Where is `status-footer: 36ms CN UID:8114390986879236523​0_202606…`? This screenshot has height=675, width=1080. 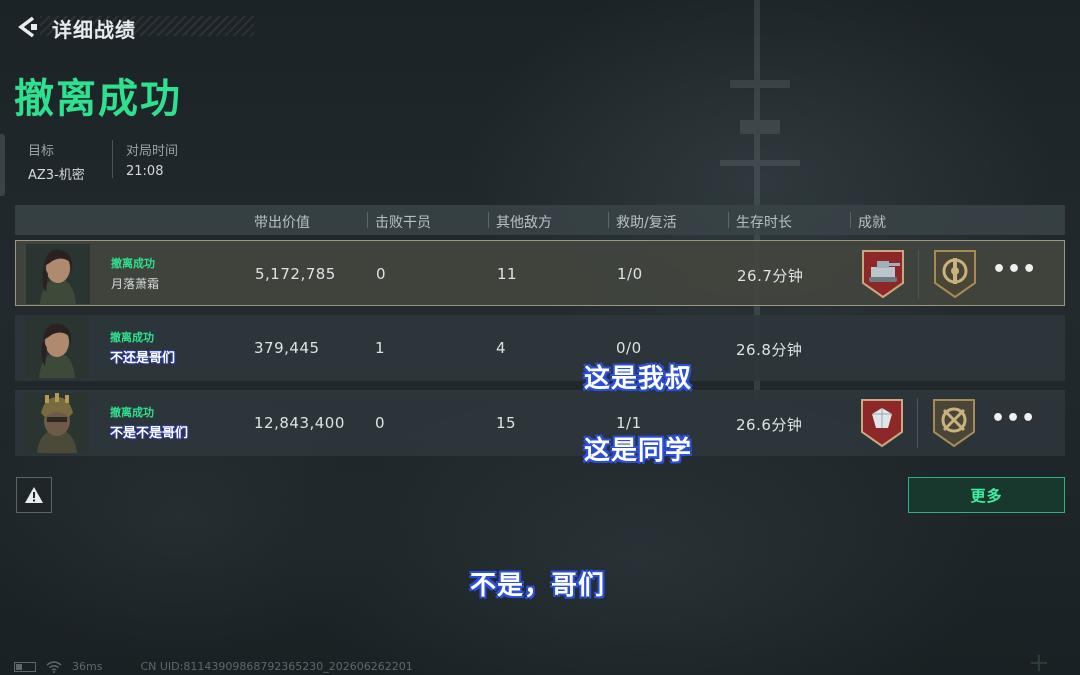
status-footer: 36ms CN UID:8114390986879236523​0_202606… is located at coordinates (213, 666).